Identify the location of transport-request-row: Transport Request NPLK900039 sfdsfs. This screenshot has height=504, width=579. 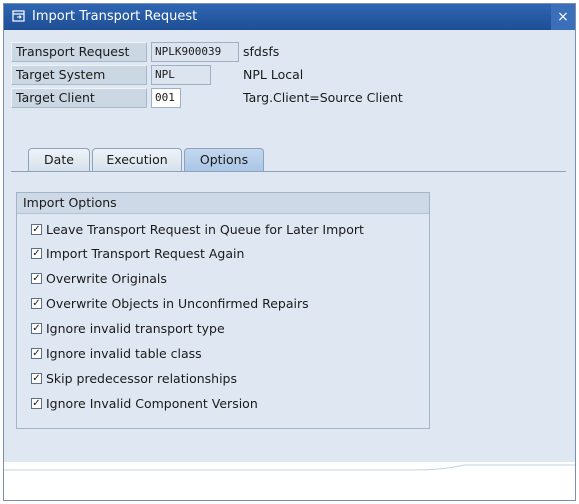
(221, 52).